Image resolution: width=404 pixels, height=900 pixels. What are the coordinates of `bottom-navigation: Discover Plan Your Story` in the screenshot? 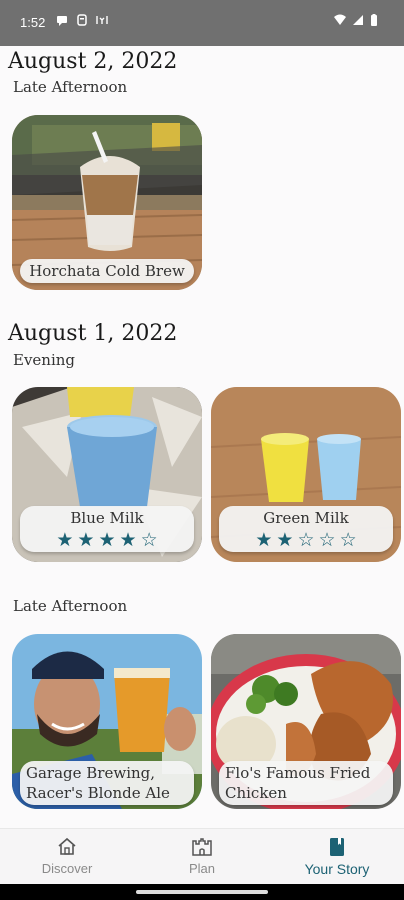 It's located at (202, 856).